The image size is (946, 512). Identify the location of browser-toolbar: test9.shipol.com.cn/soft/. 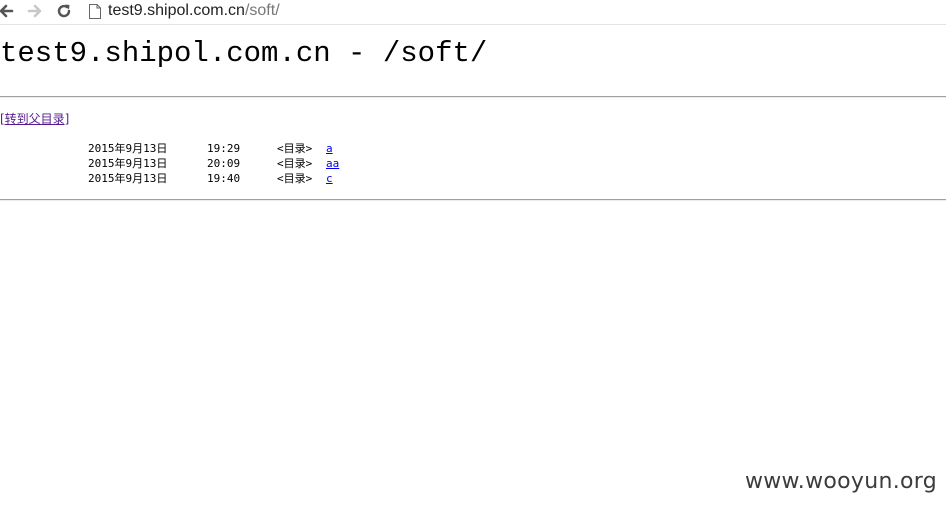
(473, 12).